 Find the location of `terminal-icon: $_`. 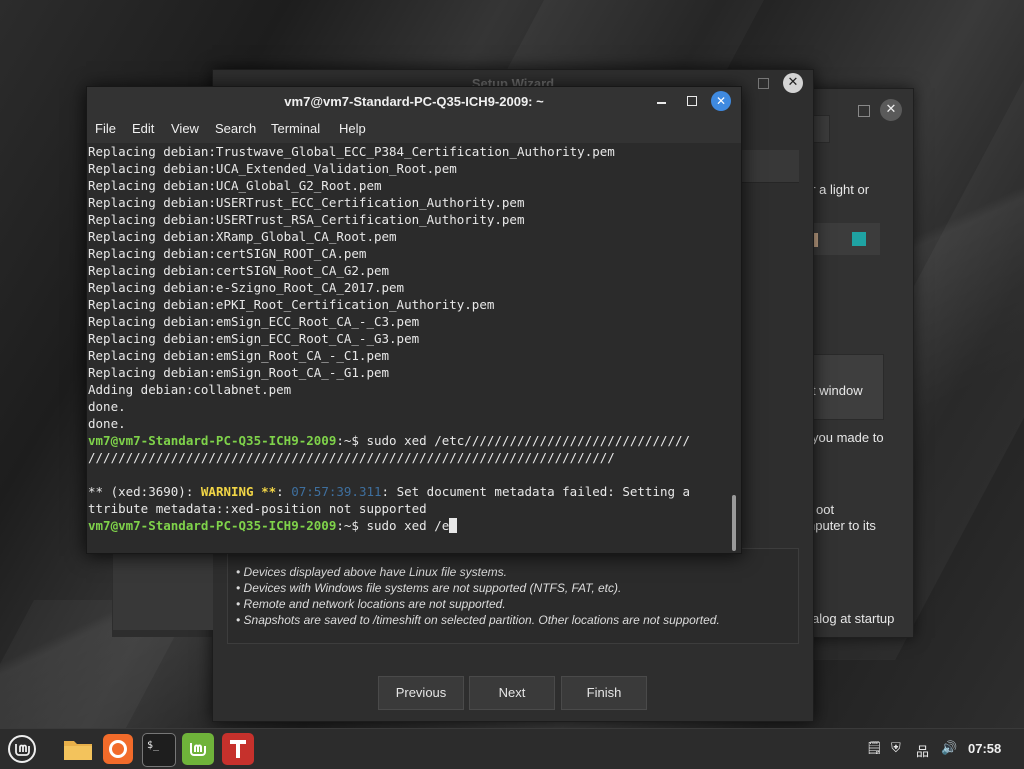

terminal-icon: $_ is located at coordinates (159, 750).